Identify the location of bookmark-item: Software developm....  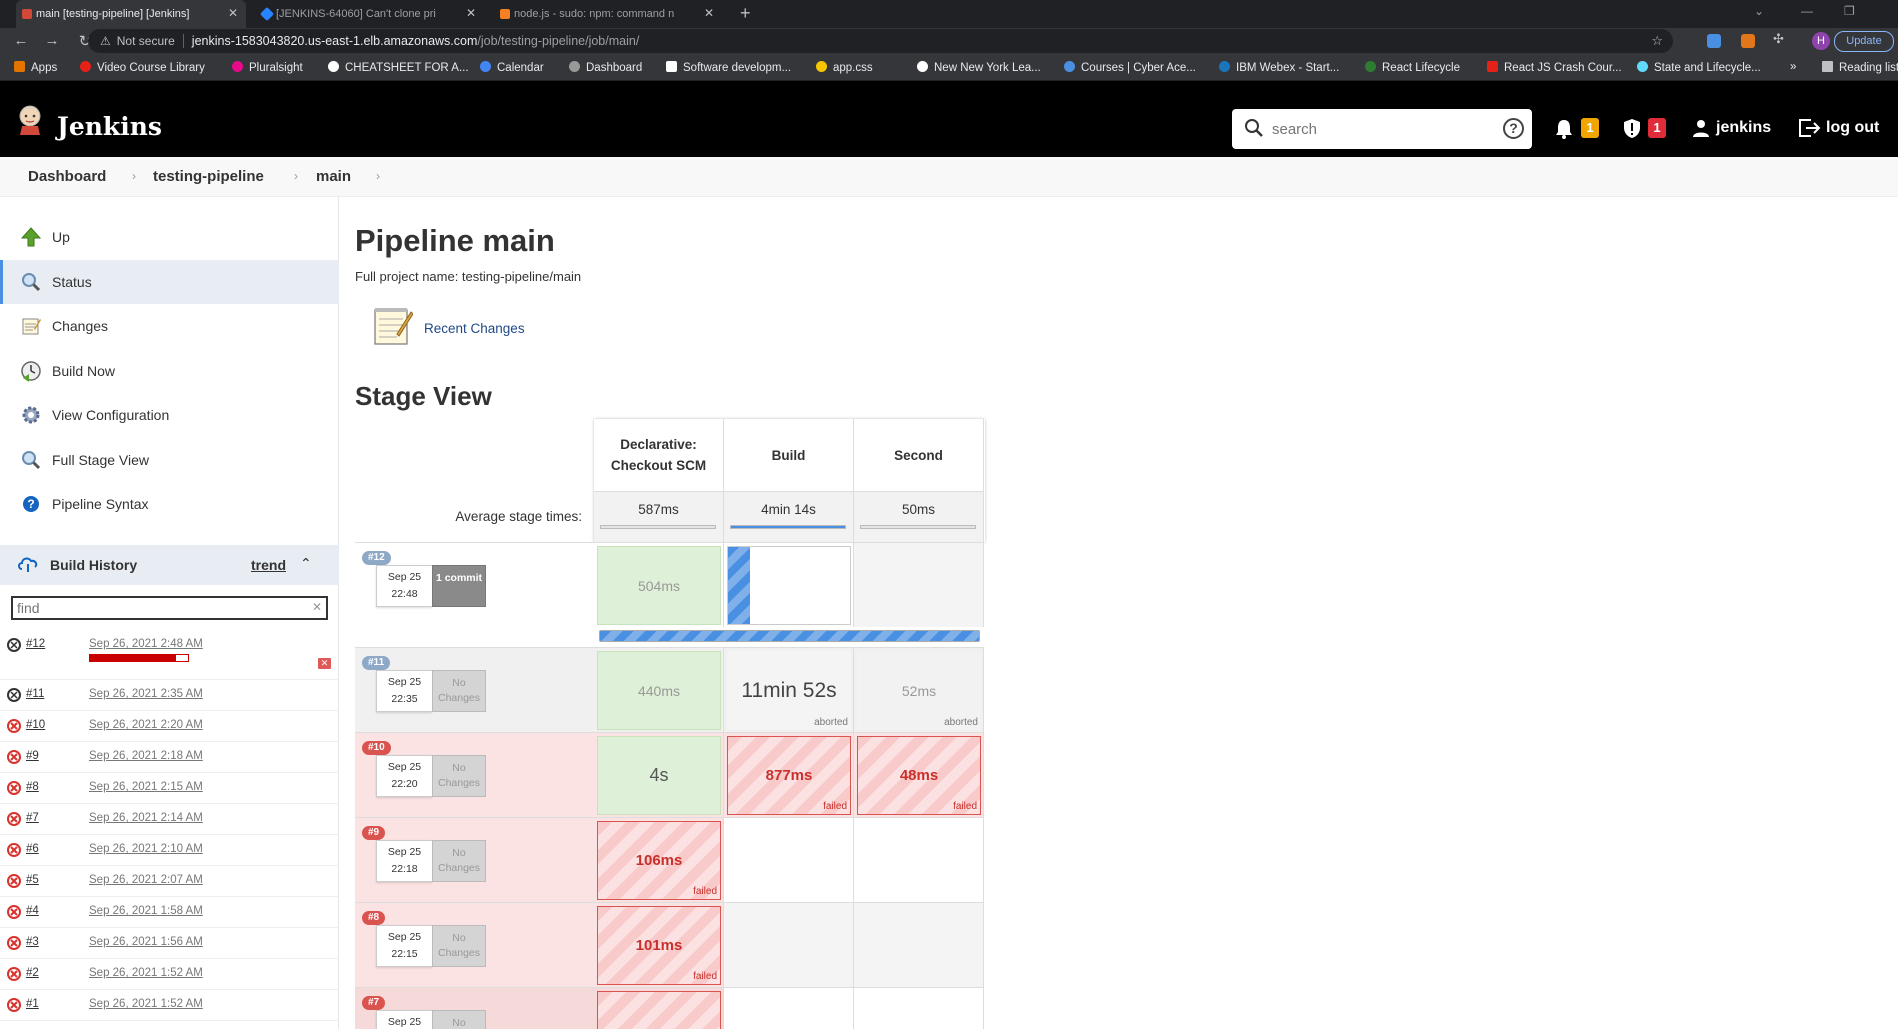
(728, 67).